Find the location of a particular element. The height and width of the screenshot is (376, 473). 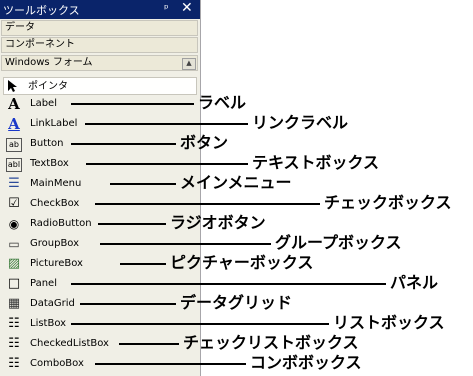

annotation-listbox: リストボックス is located at coordinates (389, 322).